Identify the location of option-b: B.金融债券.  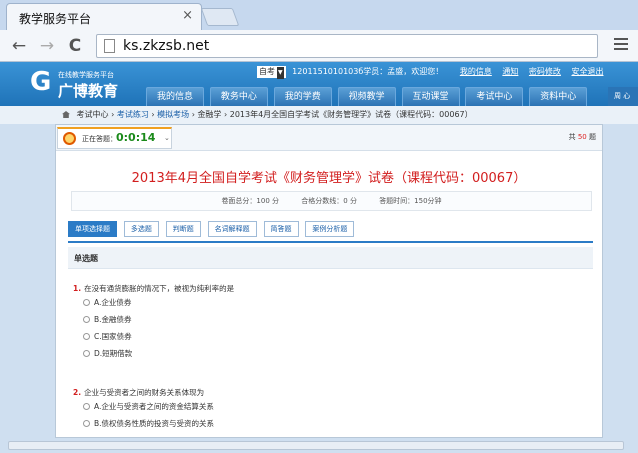
(323, 322).